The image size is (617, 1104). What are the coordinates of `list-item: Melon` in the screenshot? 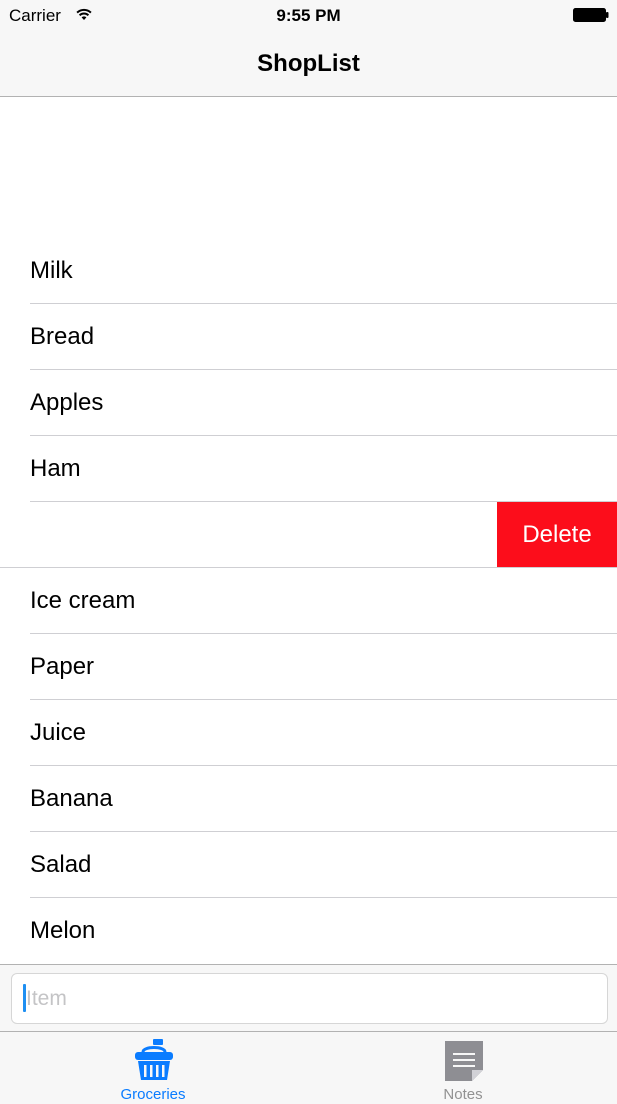 It's located at (308, 931).